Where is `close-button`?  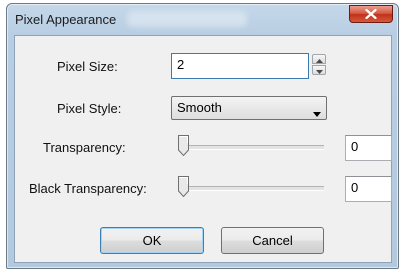
close-button is located at coordinates (371, 14).